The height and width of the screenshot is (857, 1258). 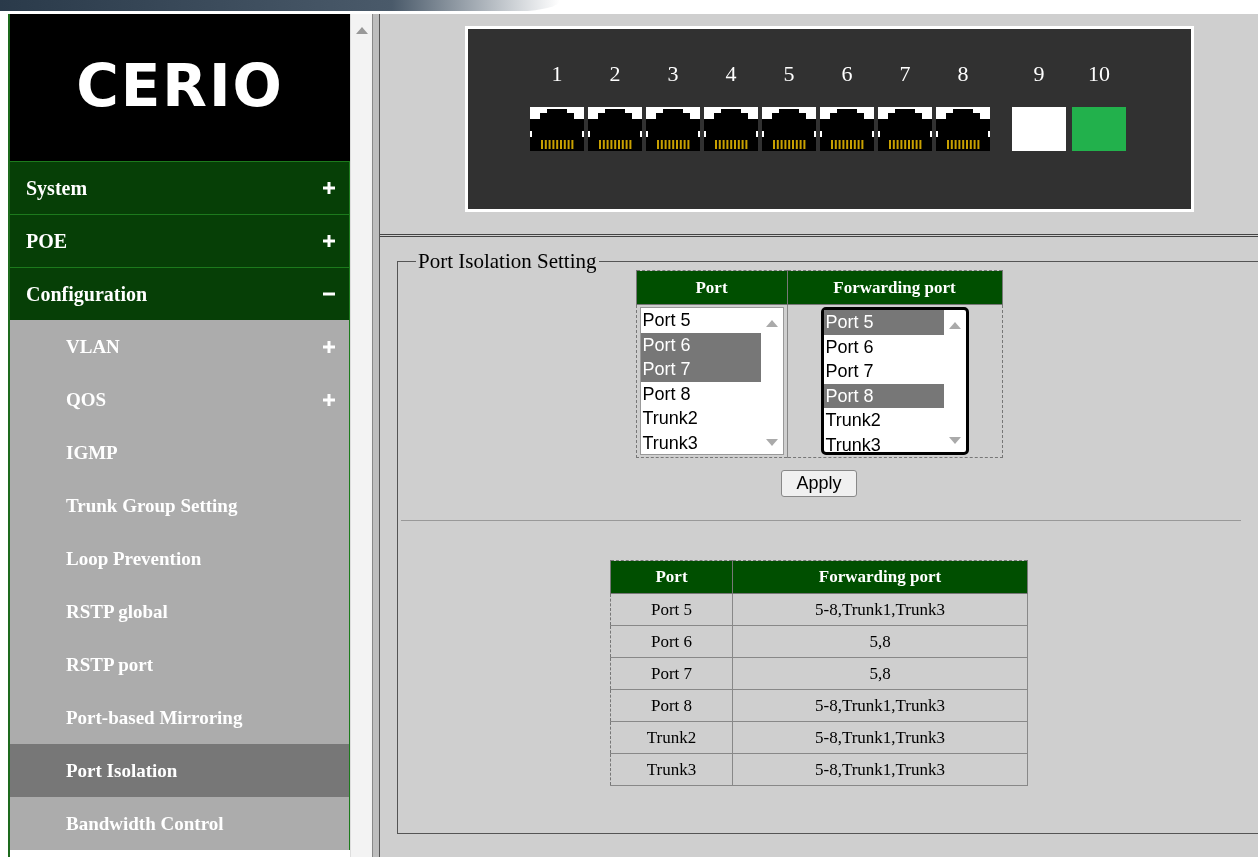 I want to click on port-number: 9, so click(x=1039, y=74).